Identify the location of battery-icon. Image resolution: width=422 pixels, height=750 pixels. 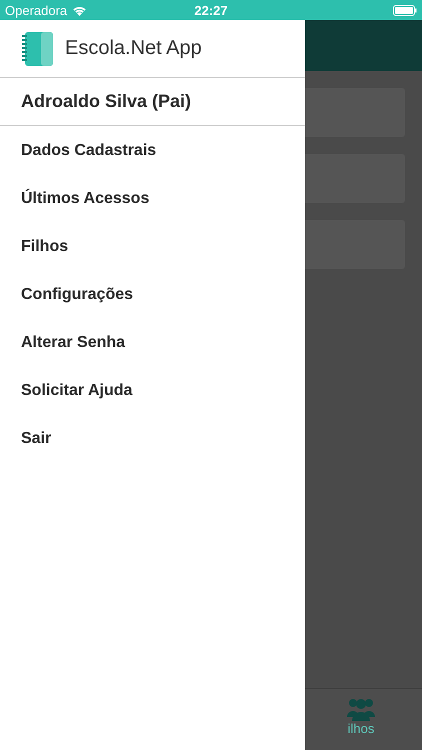
(405, 10).